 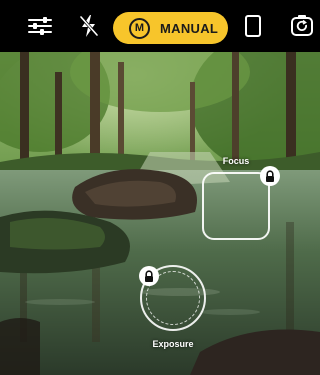 I want to click on camera-flip-icon, so click(x=302, y=25).